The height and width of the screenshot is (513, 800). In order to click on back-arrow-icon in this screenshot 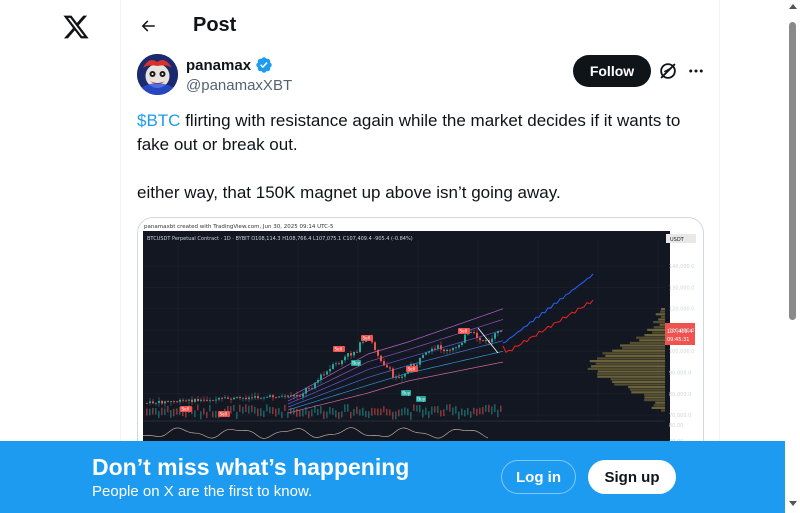, I will do `click(148, 26)`.